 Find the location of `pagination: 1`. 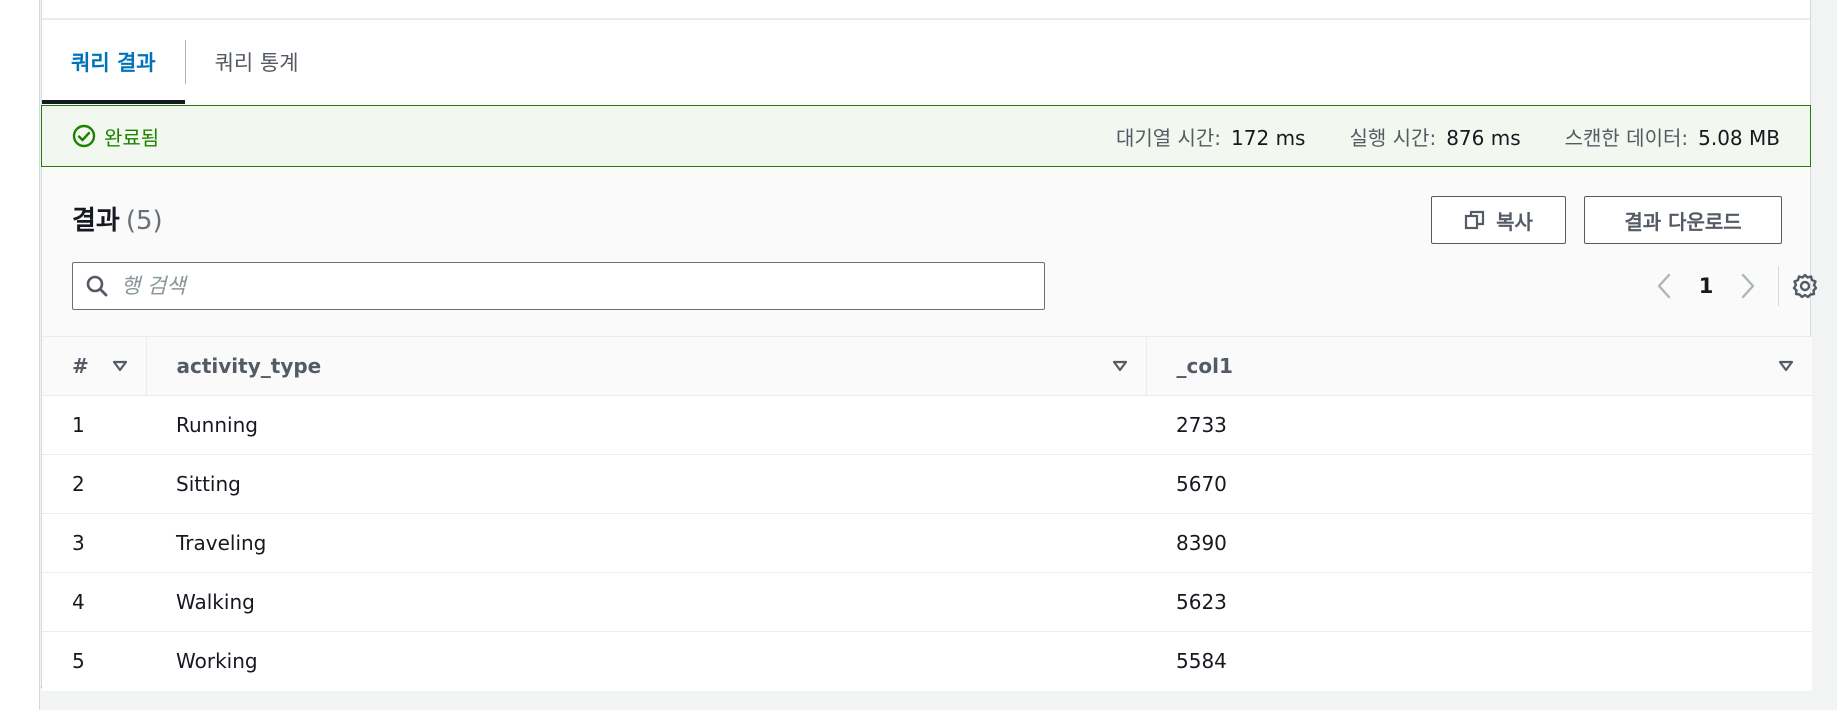

pagination: 1 is located at coordinates (1730, 286).